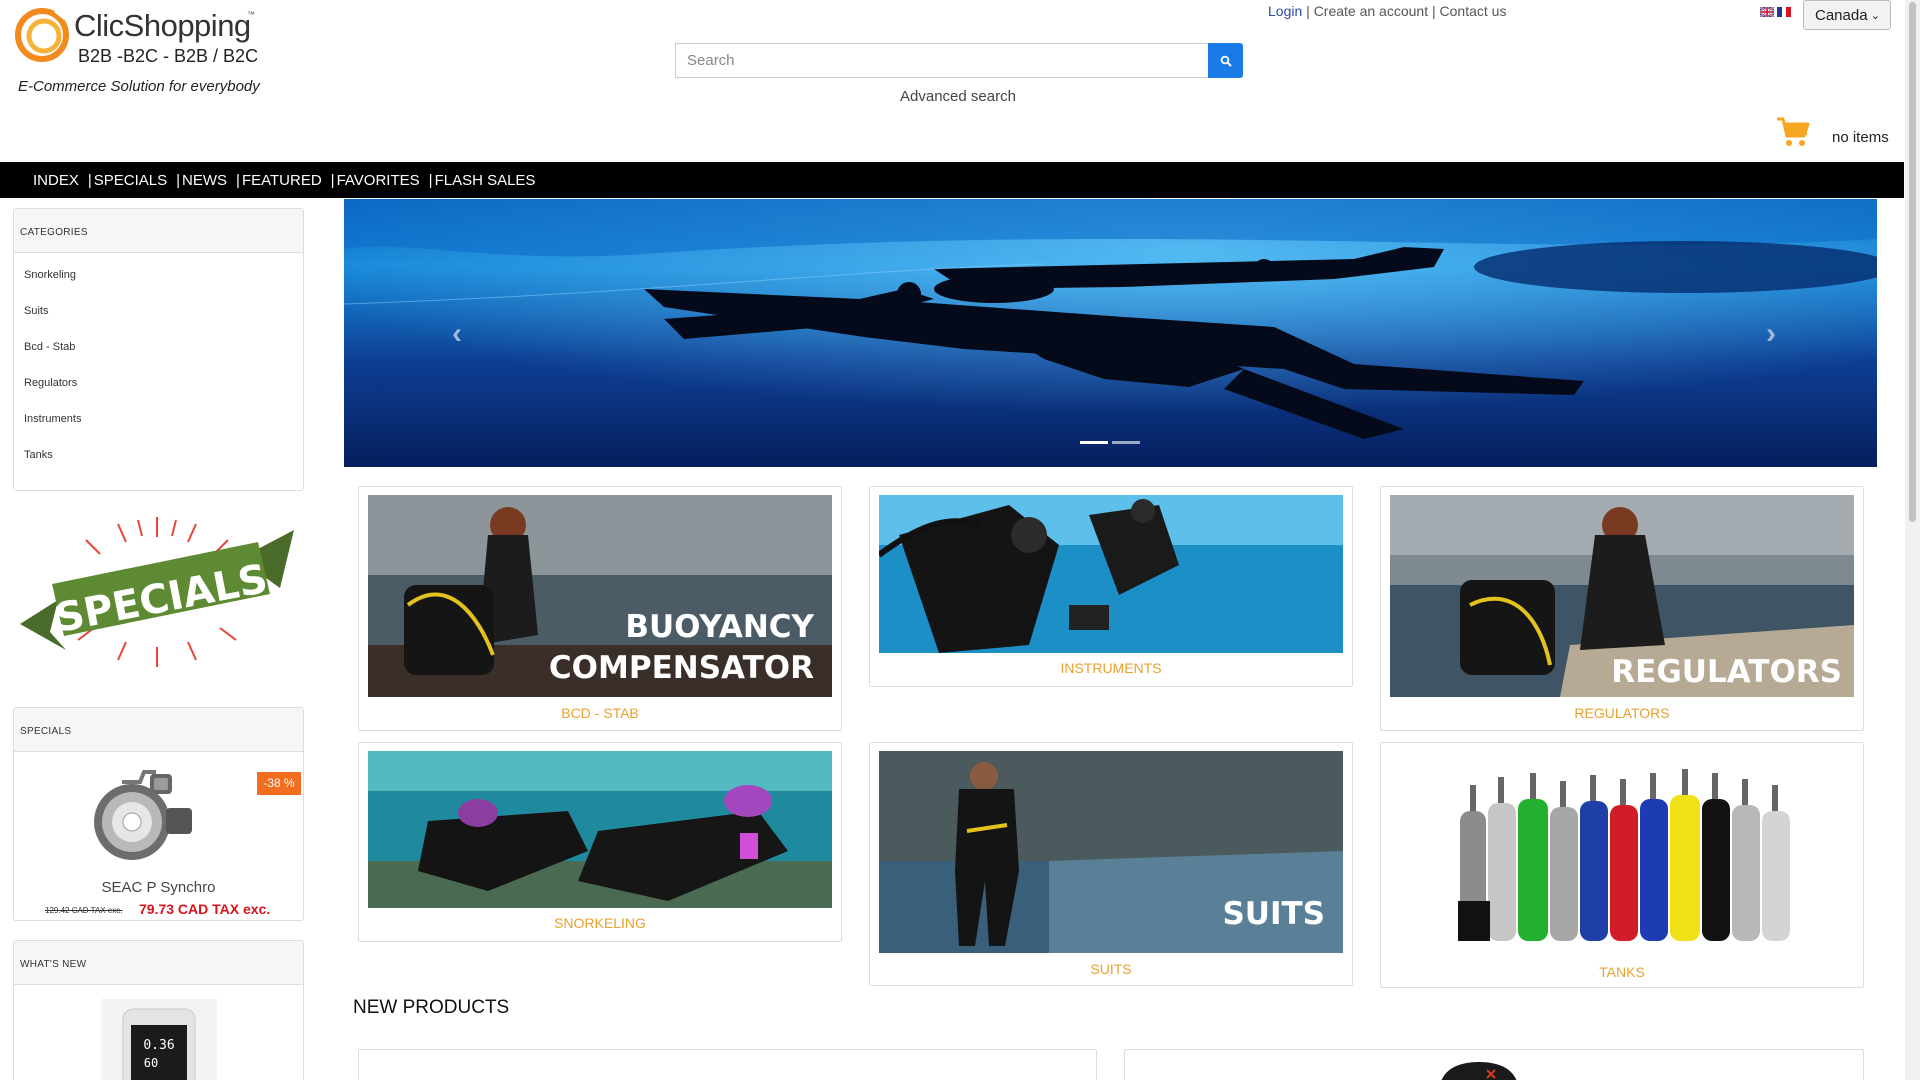 This screenshot has width=1920, height=1080. Describe the element at coordinates (163, 461) in the screenshot. I see `category-item-tanks: Tanks` at that location.